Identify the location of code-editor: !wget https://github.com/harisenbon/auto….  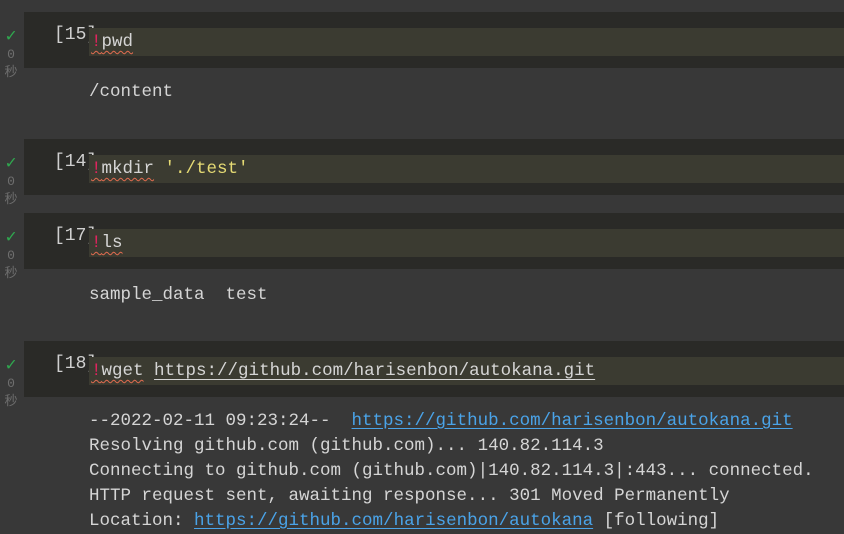
(466, 371).